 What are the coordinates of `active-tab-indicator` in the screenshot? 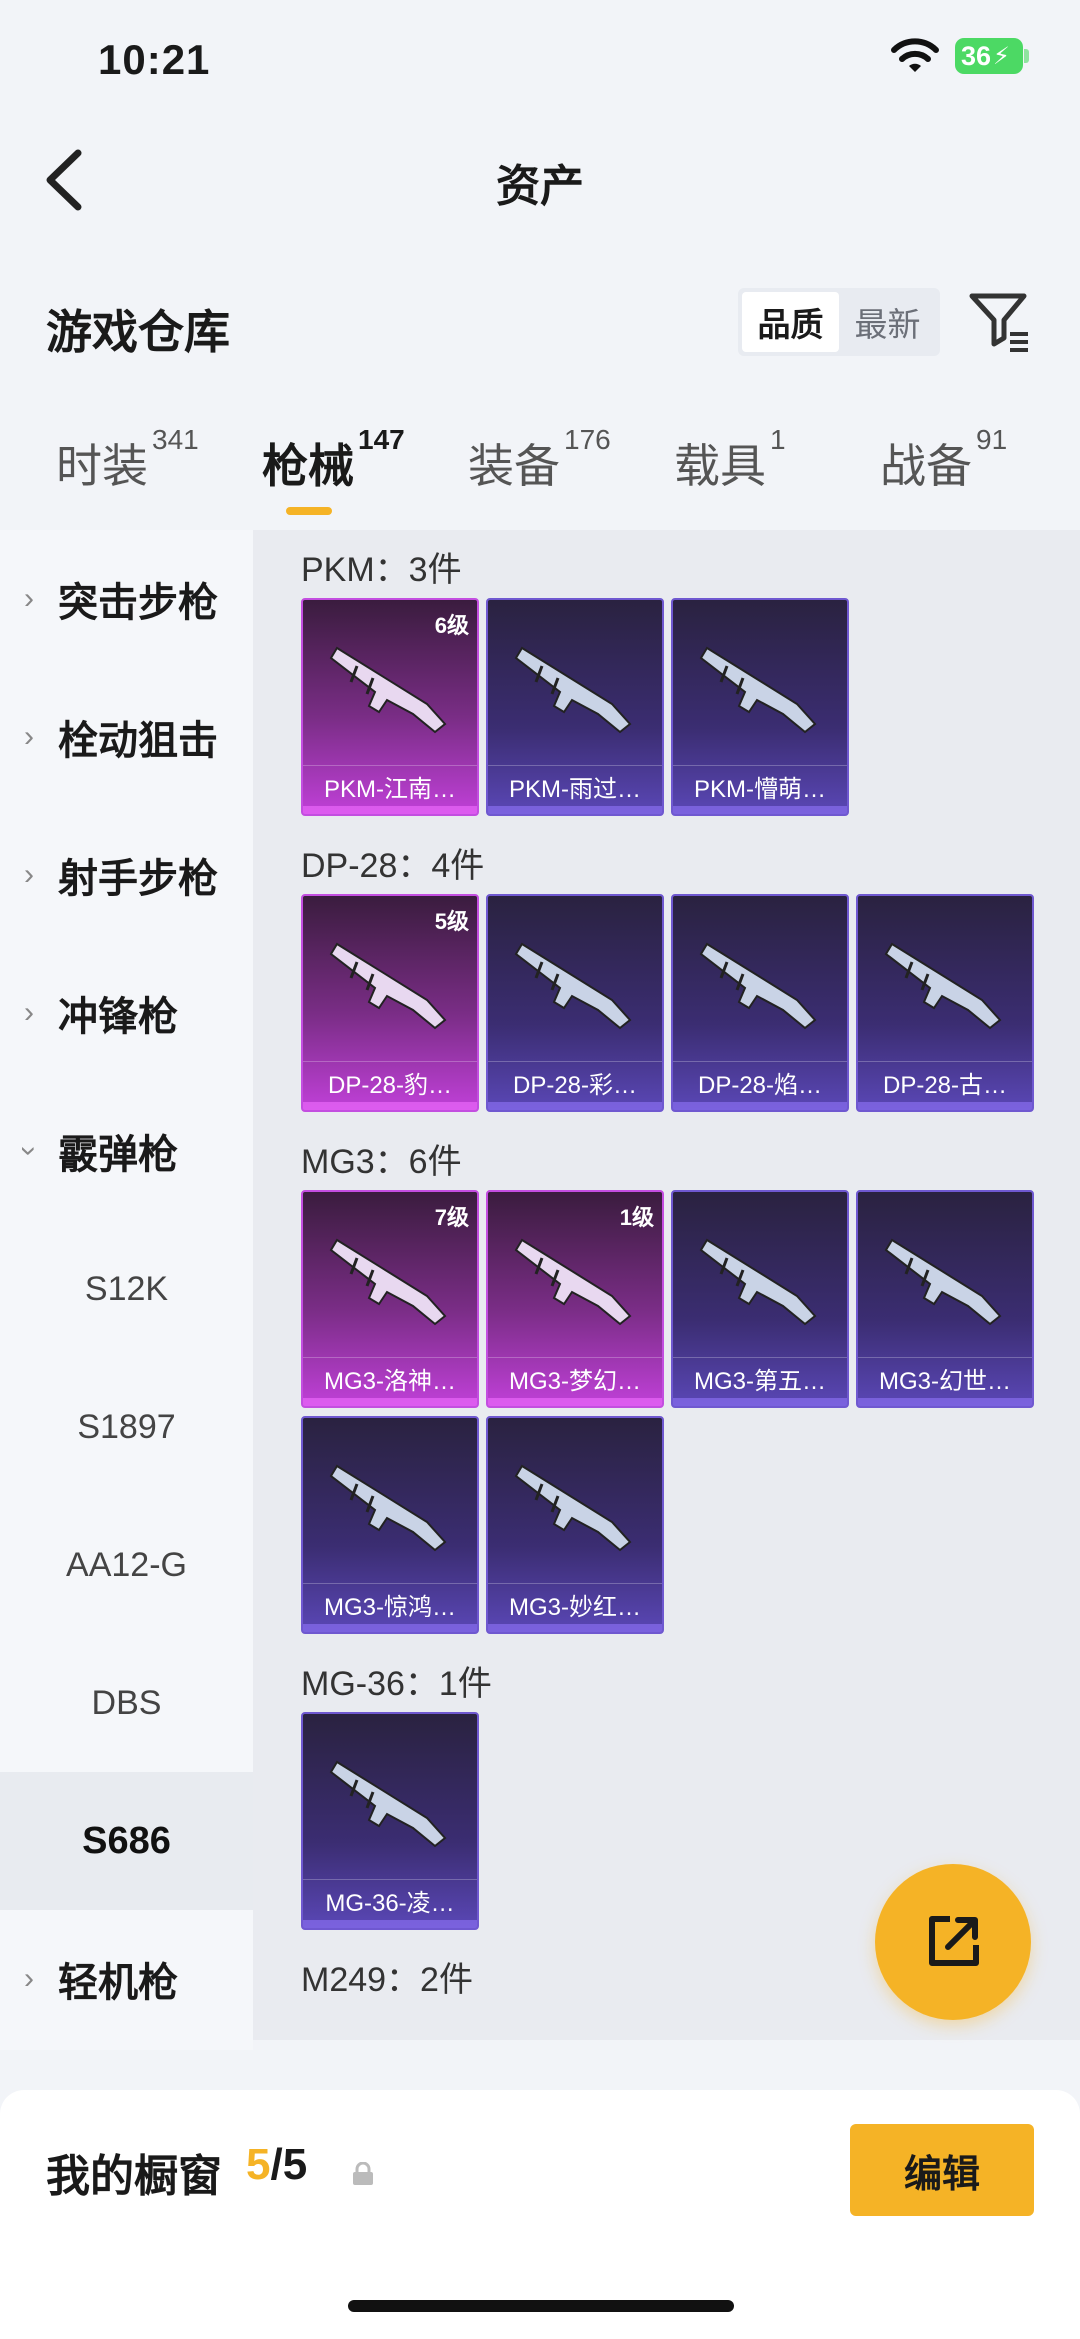 It's located at (309, 511).